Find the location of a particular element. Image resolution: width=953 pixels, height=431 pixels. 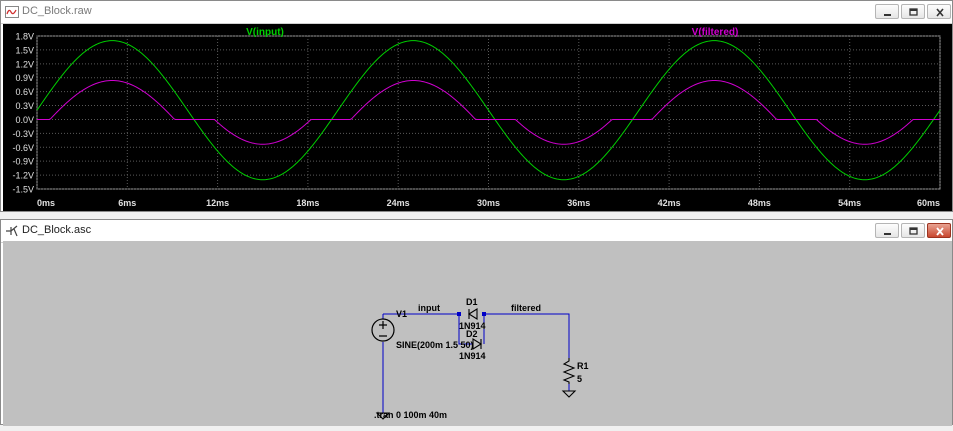

x-tick-label: 48ms is located at coordinates (759, 203).